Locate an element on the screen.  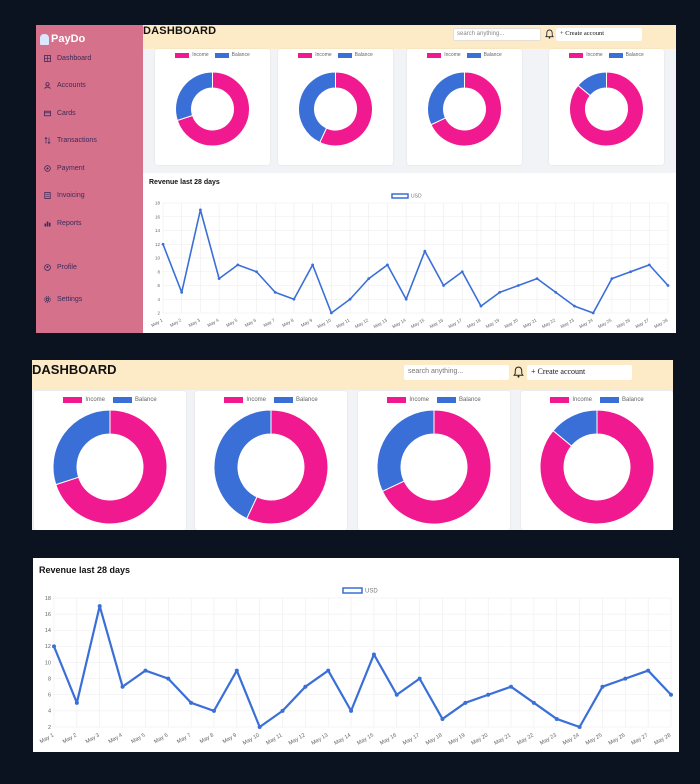
income-balance-donut is located at coordinates (110, 467).